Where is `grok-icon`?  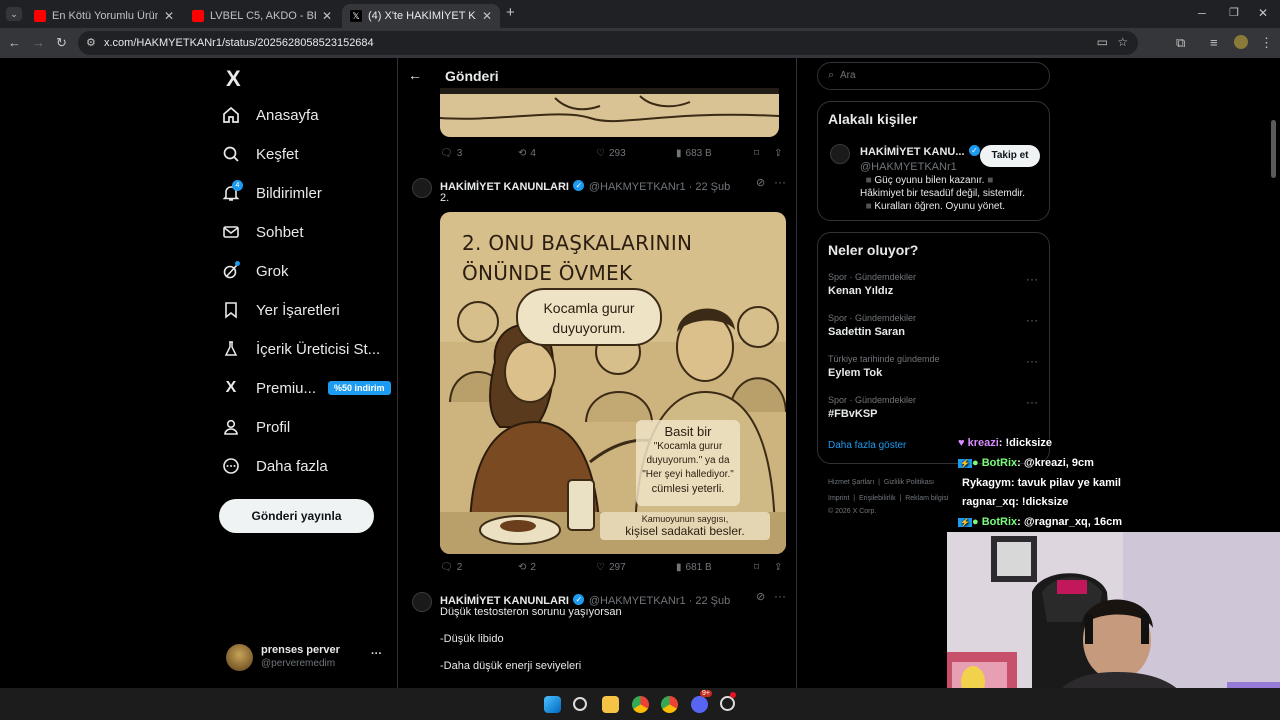
grok-icon is located at coordinates (231, 271).